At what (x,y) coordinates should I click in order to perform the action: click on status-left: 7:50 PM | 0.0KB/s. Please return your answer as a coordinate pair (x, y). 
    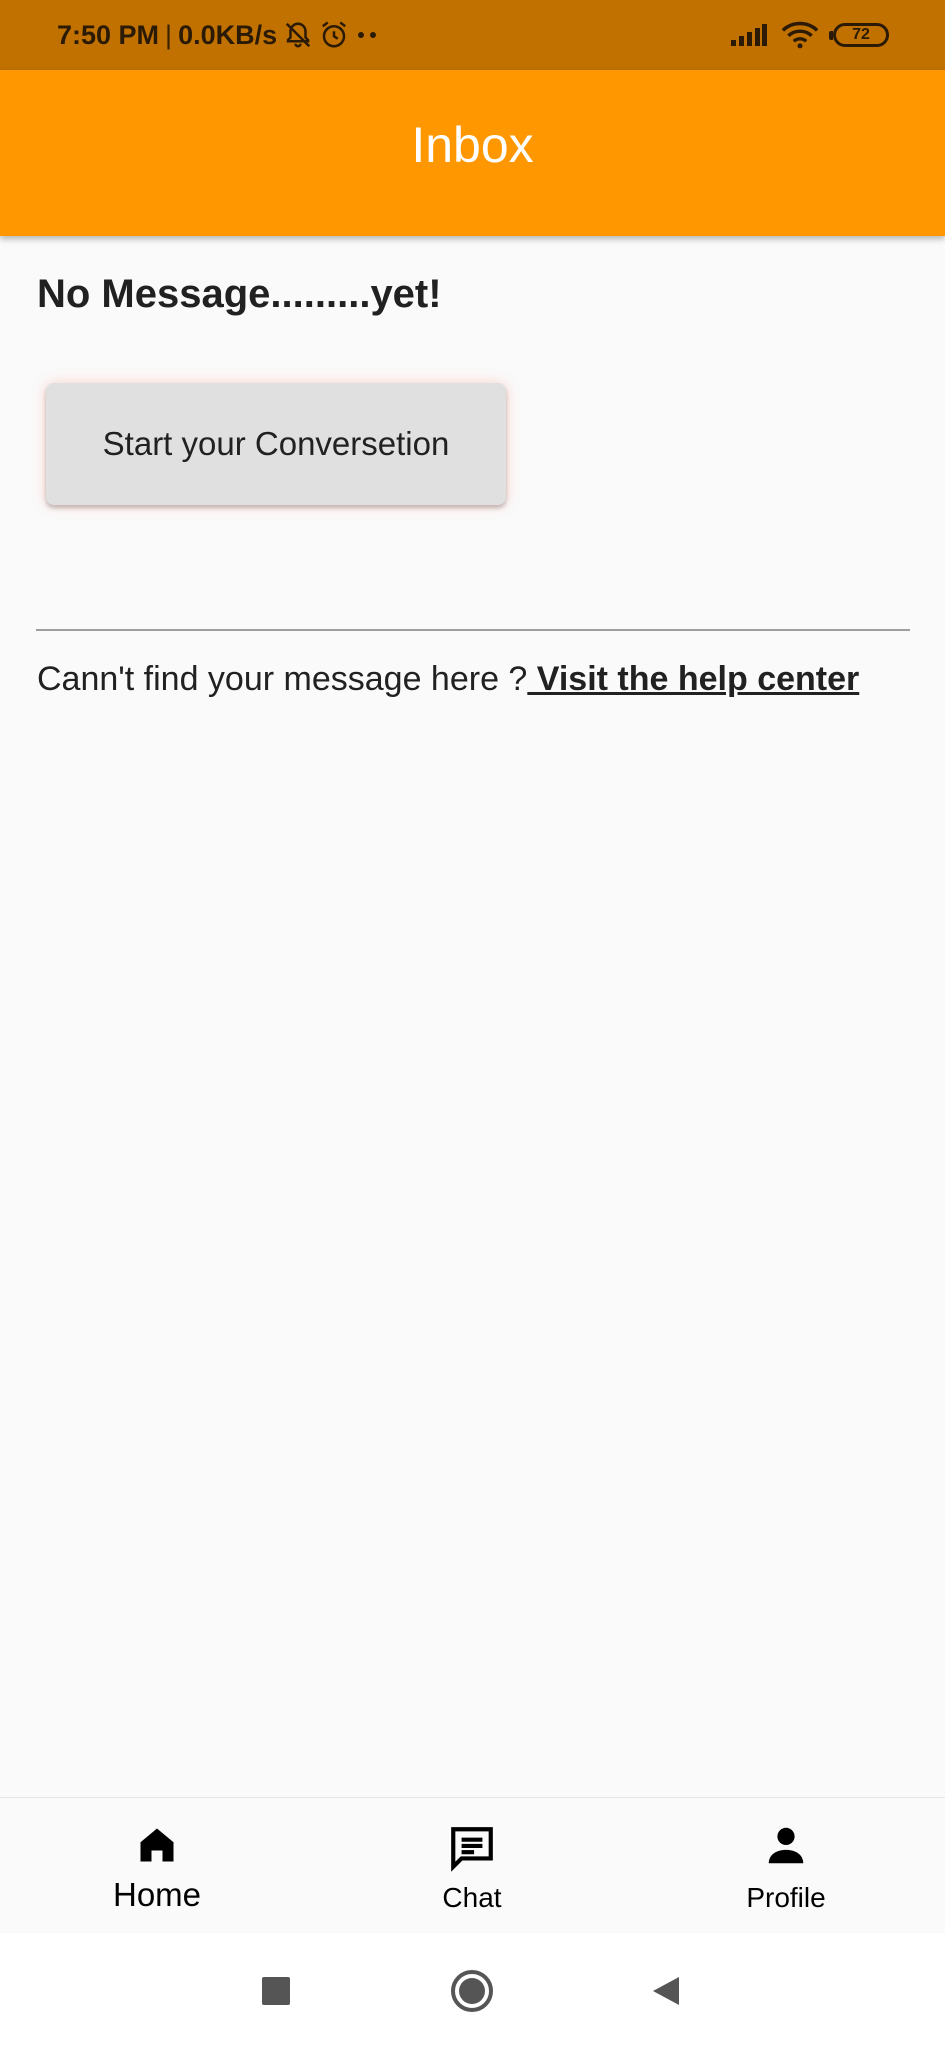
    Looking at the image, I should click on (218, 35).